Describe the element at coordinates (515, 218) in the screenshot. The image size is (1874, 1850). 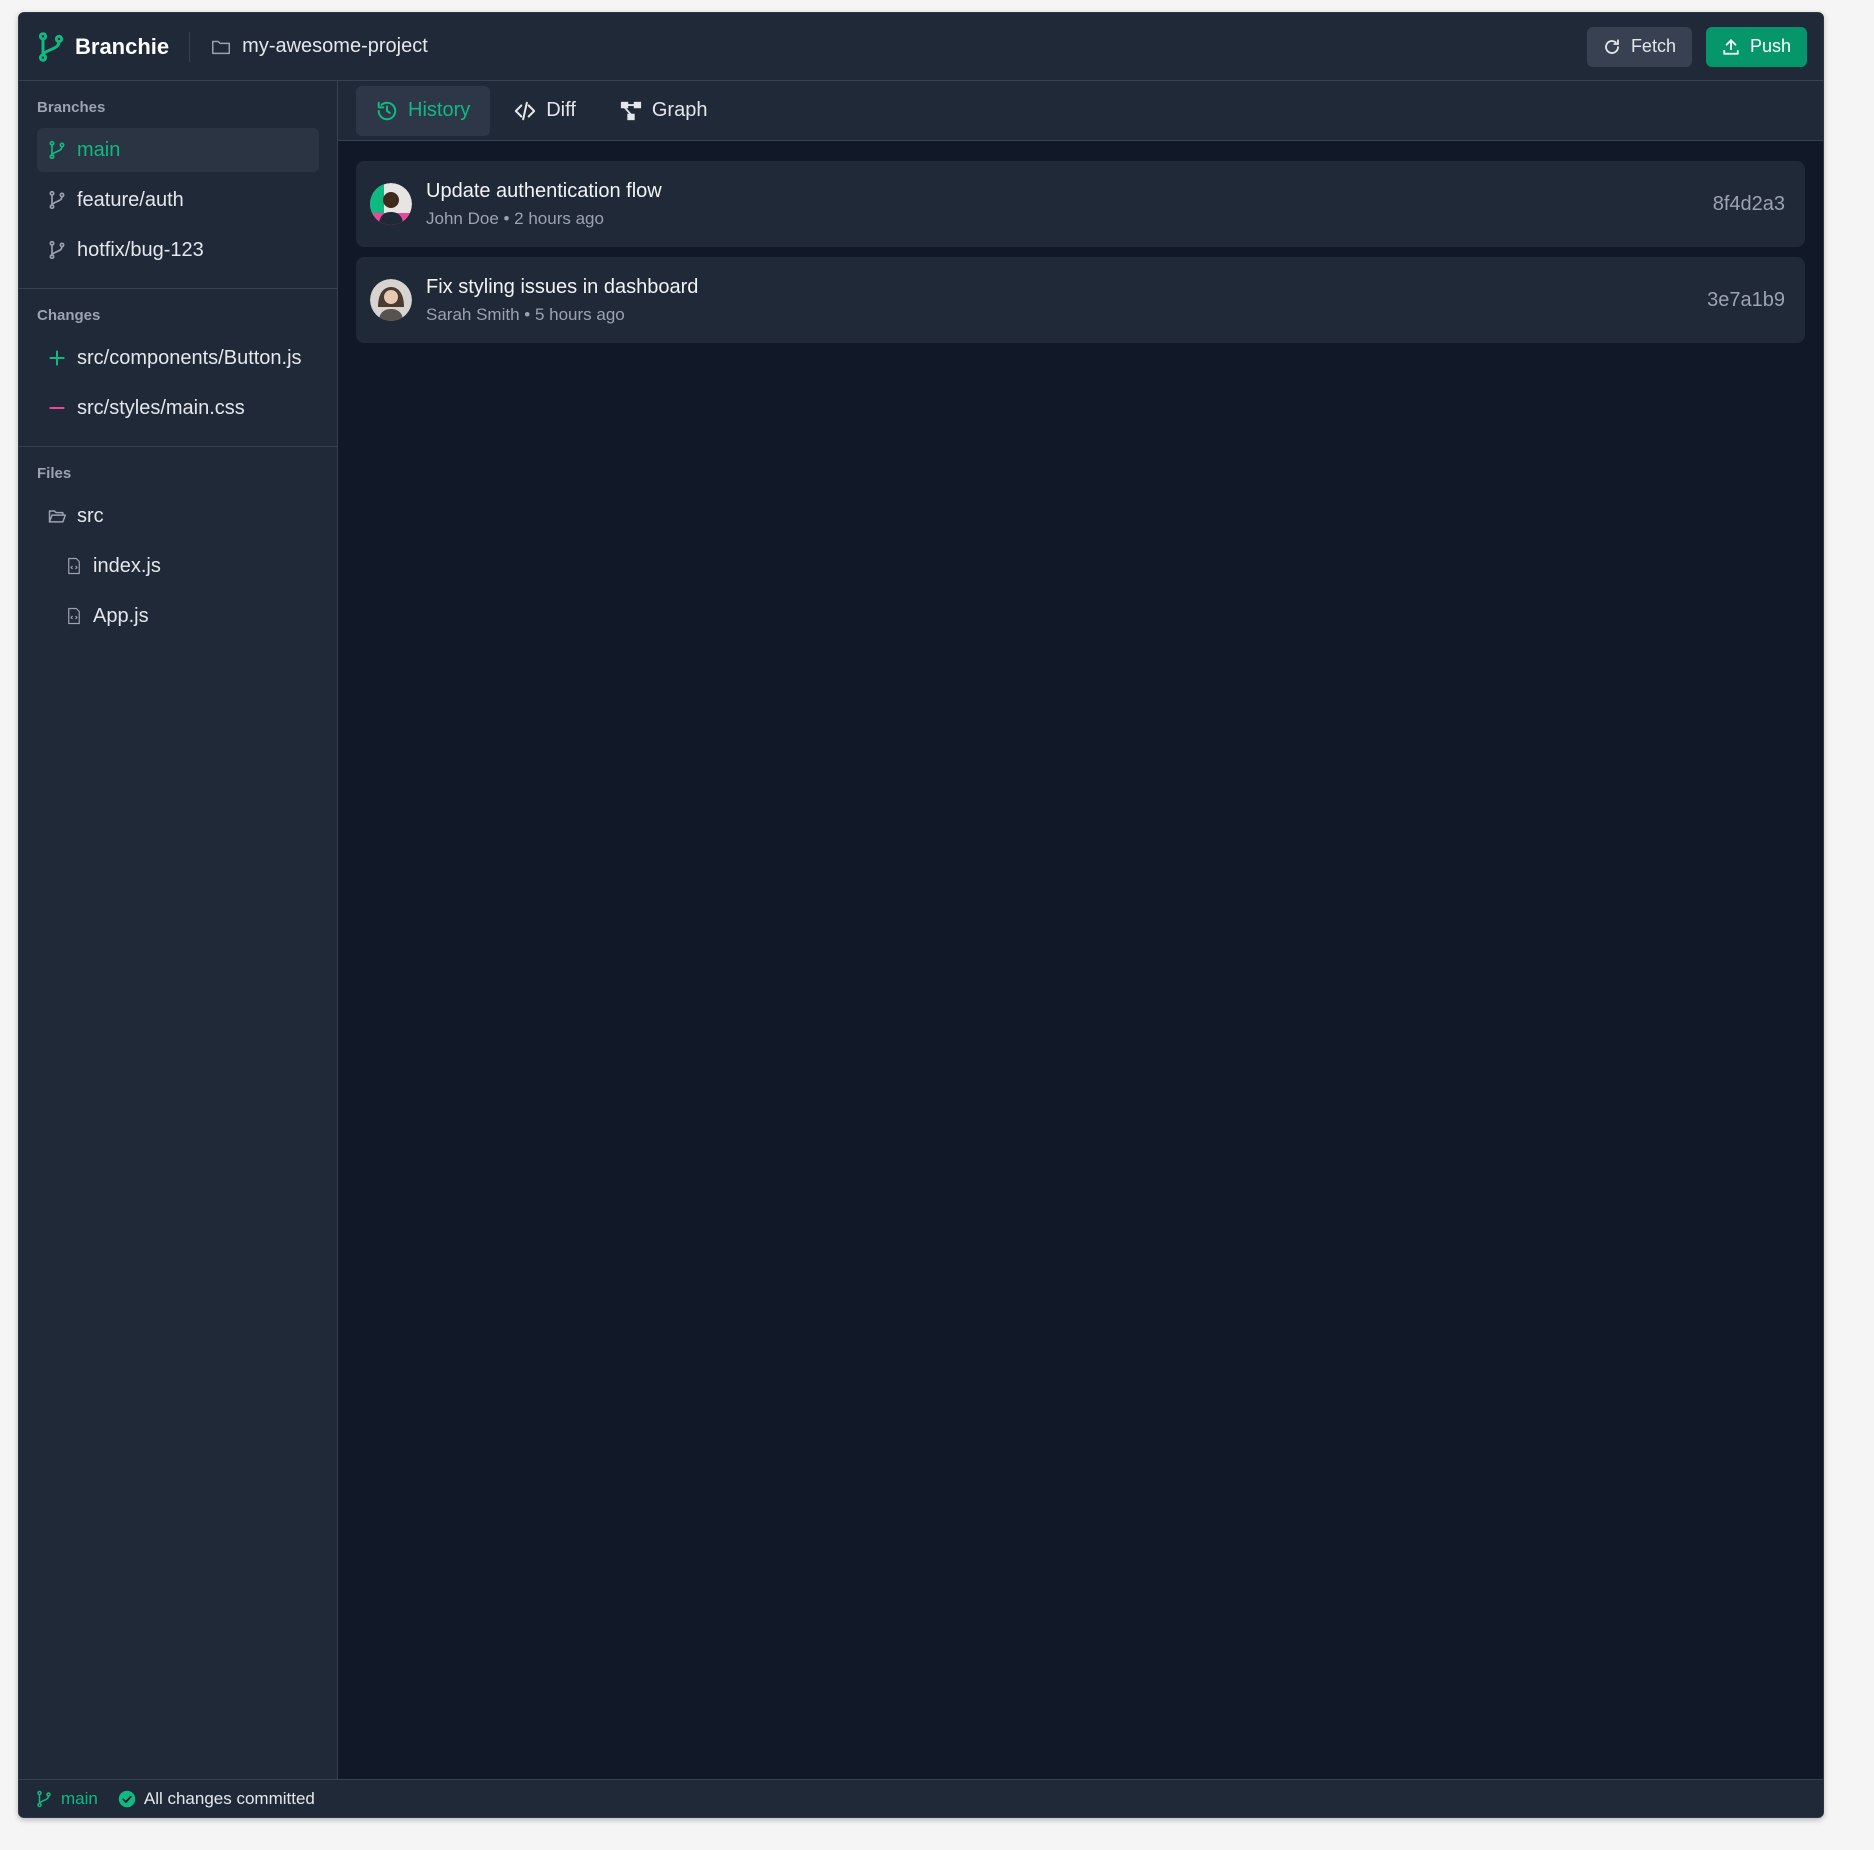
I see `commit-meta: John Doe • 2 hours ago` at that location.